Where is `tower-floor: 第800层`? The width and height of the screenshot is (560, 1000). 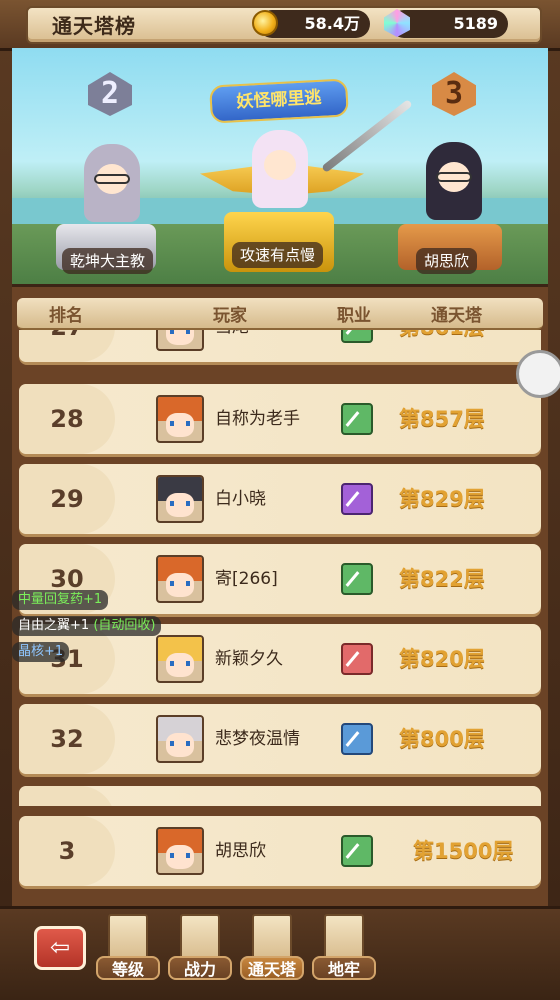 tower-floor: 第800层 is located at coordinates (442, 739).